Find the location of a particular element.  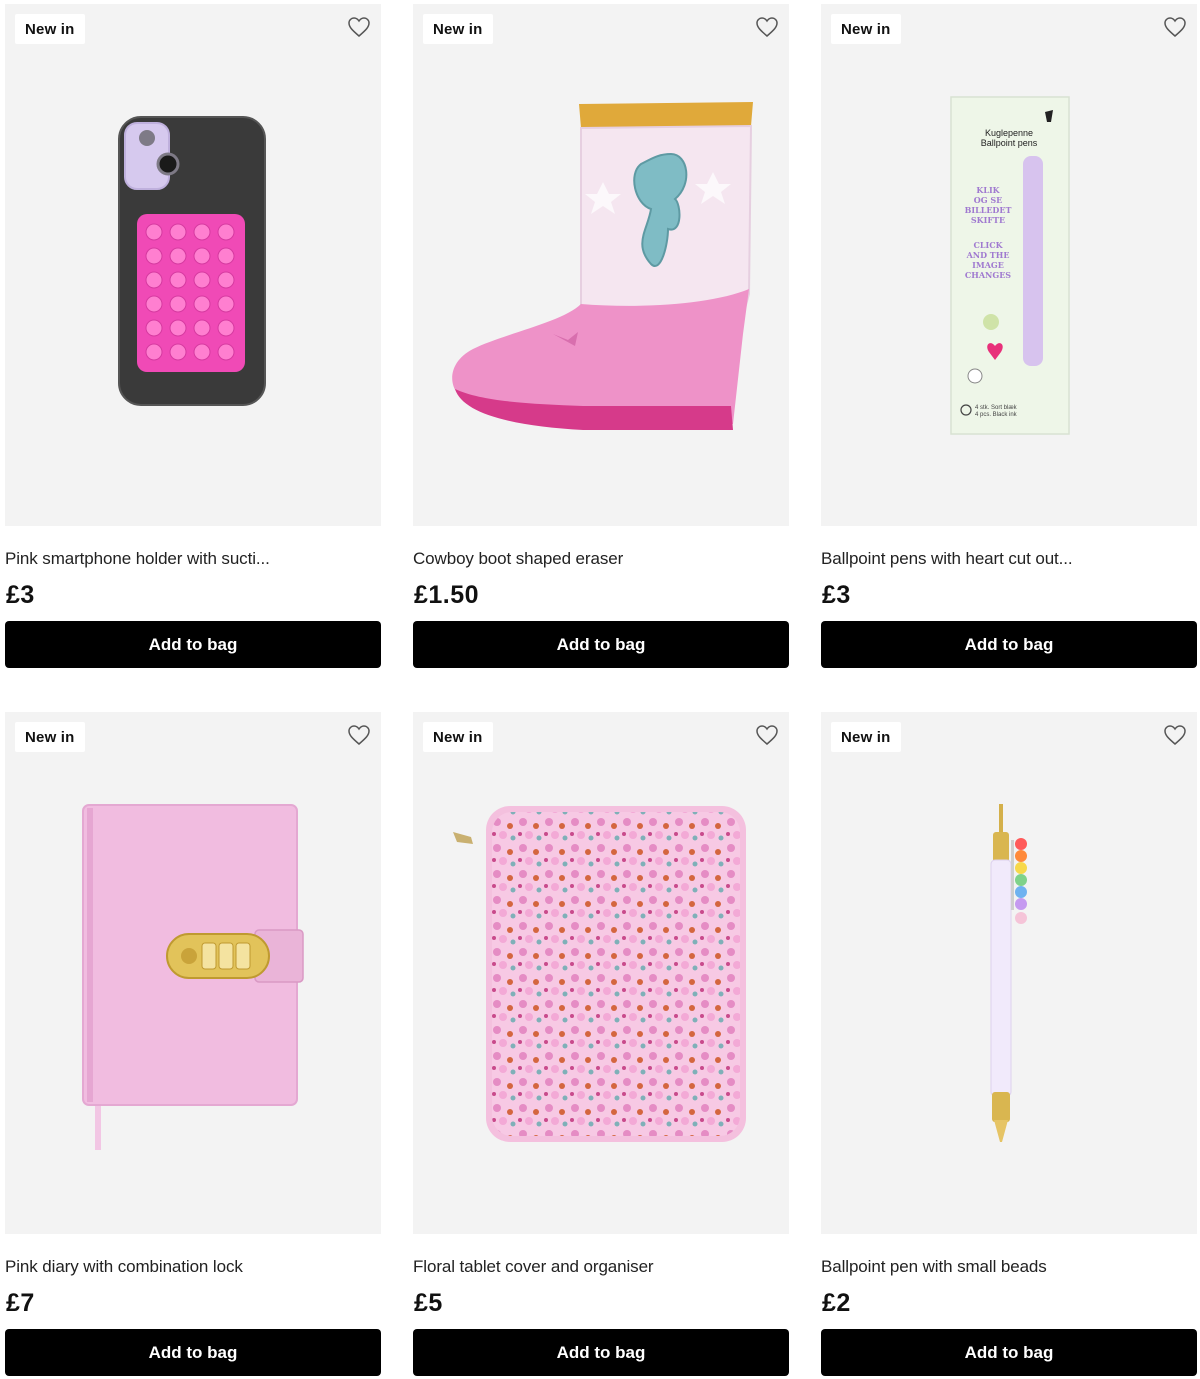

boot-eraser-image is located at coordinates (602, 266).